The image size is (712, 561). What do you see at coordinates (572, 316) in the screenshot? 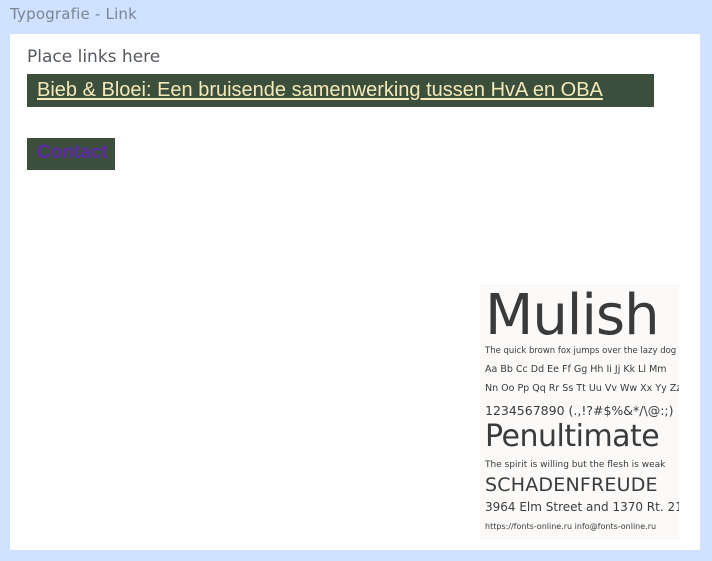
I see `font-name: Mulish` at bounding box center [572, 316].